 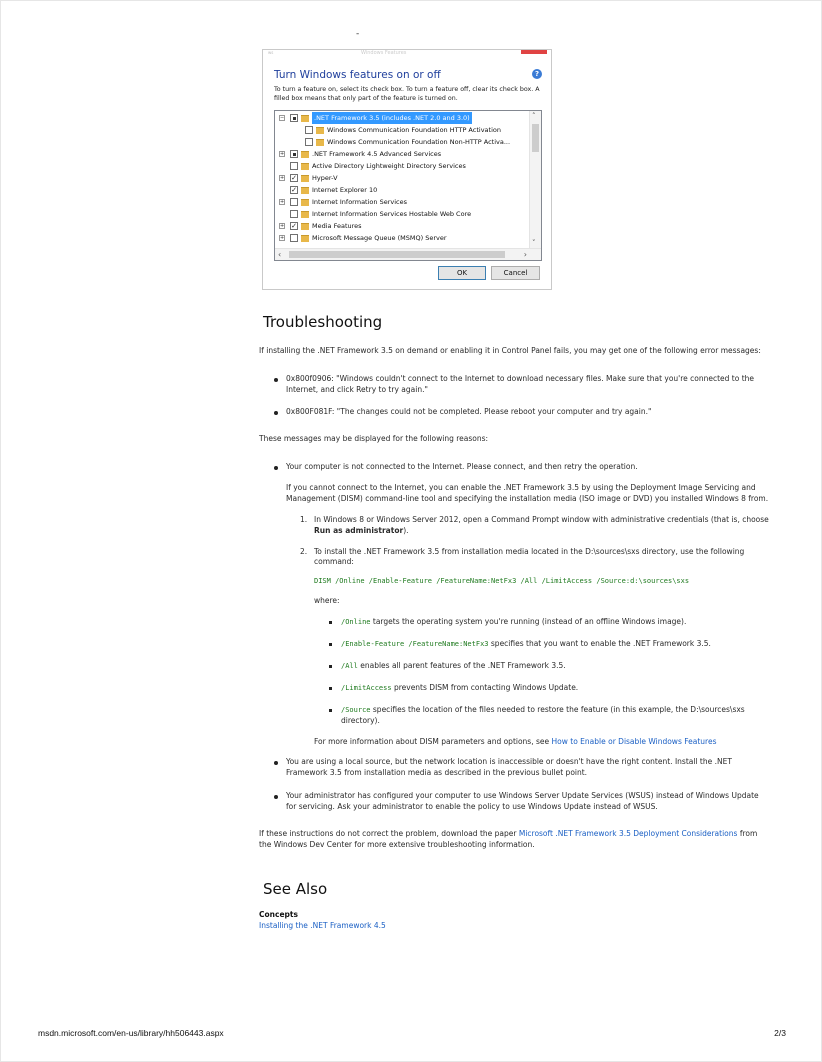 I want to click on step-number: 2., so click(x=304, y=551).